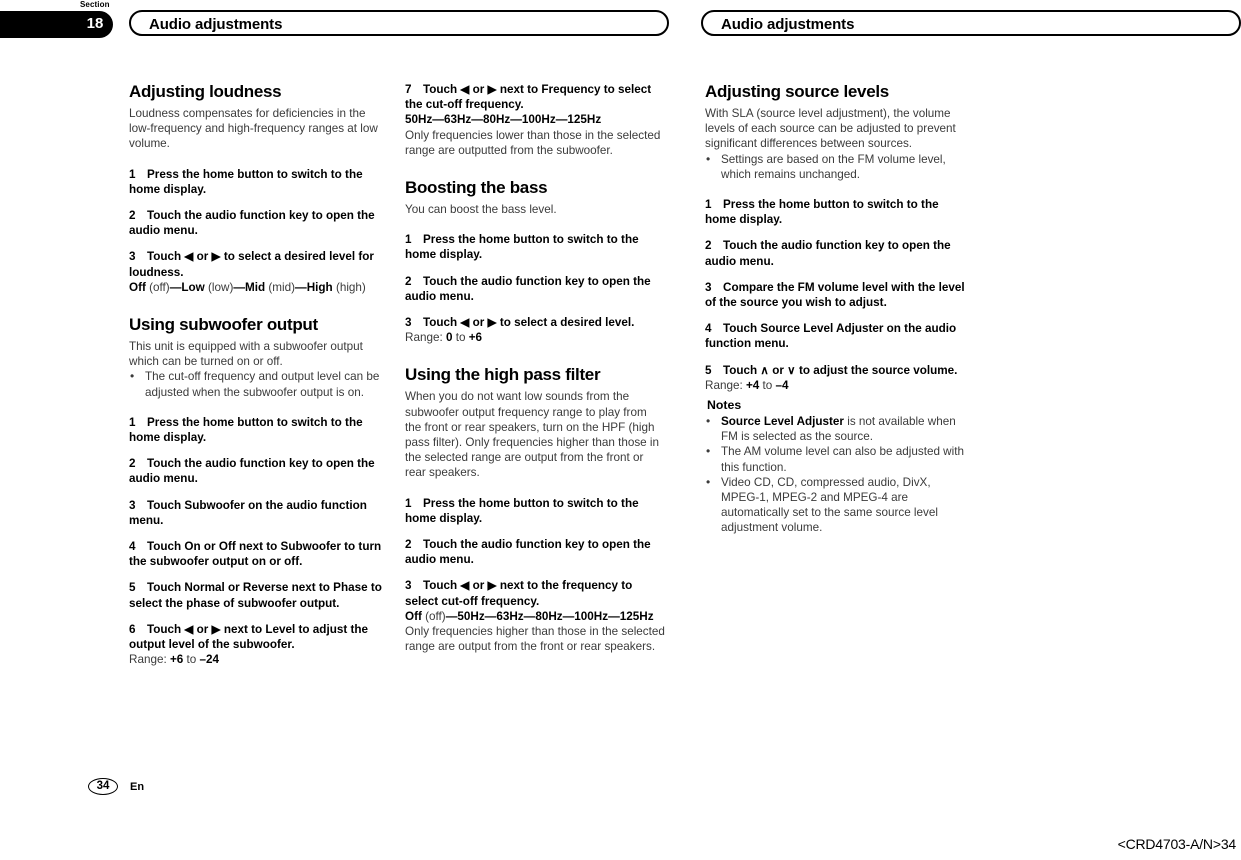 The image size is (1241, 860). I want to click on step-number: 7, so click(408, 89).